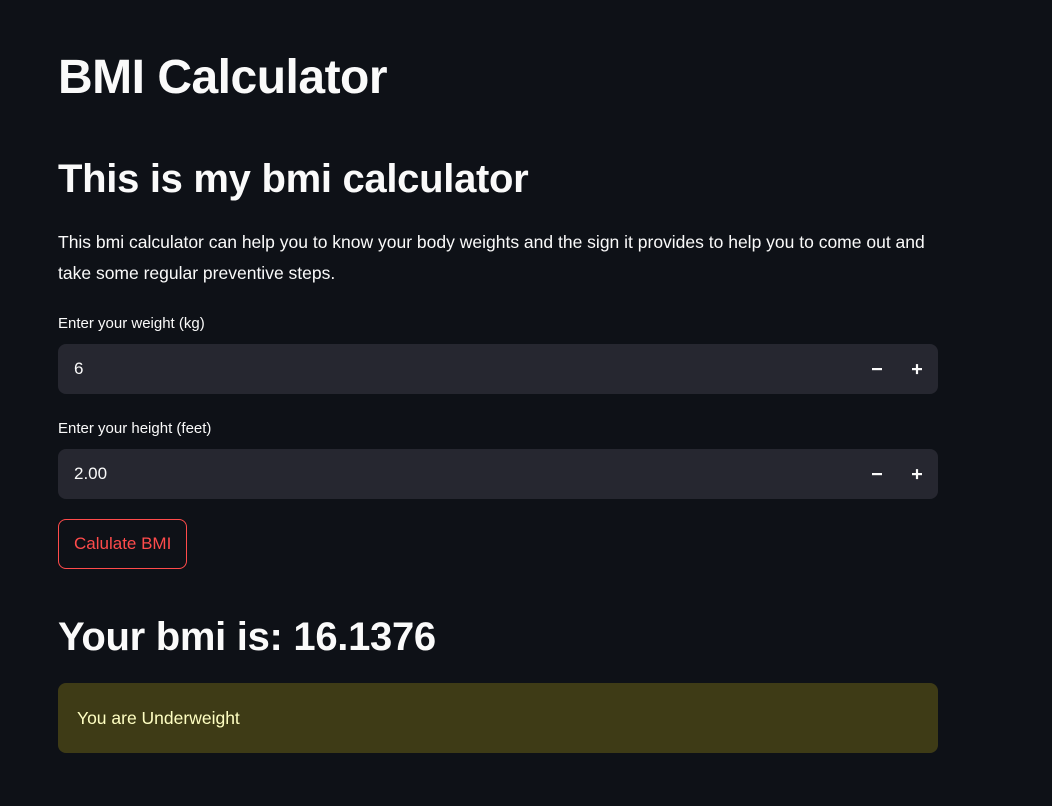 This screenshot has height=806, width=1052. I want to click on bmi-result: Your bmi is: 16.1376, so click(247, 637).